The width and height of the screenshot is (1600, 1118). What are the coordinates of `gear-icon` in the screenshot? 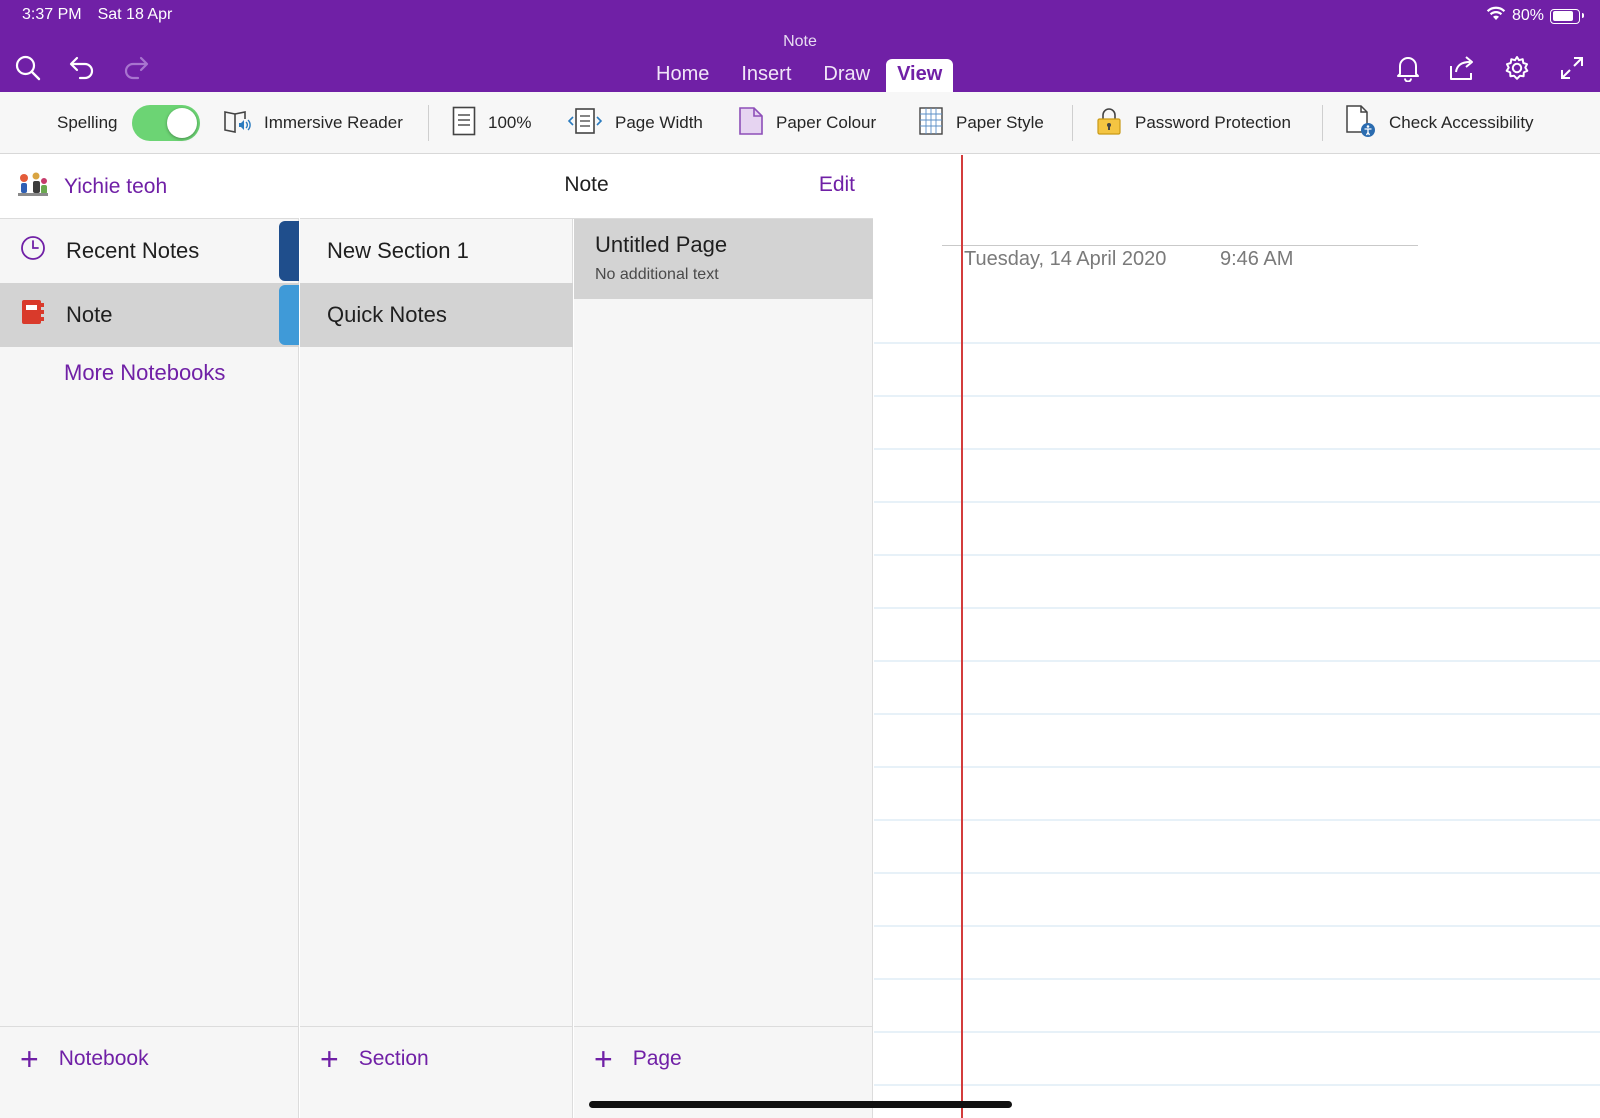 It's located at (1517, 68).